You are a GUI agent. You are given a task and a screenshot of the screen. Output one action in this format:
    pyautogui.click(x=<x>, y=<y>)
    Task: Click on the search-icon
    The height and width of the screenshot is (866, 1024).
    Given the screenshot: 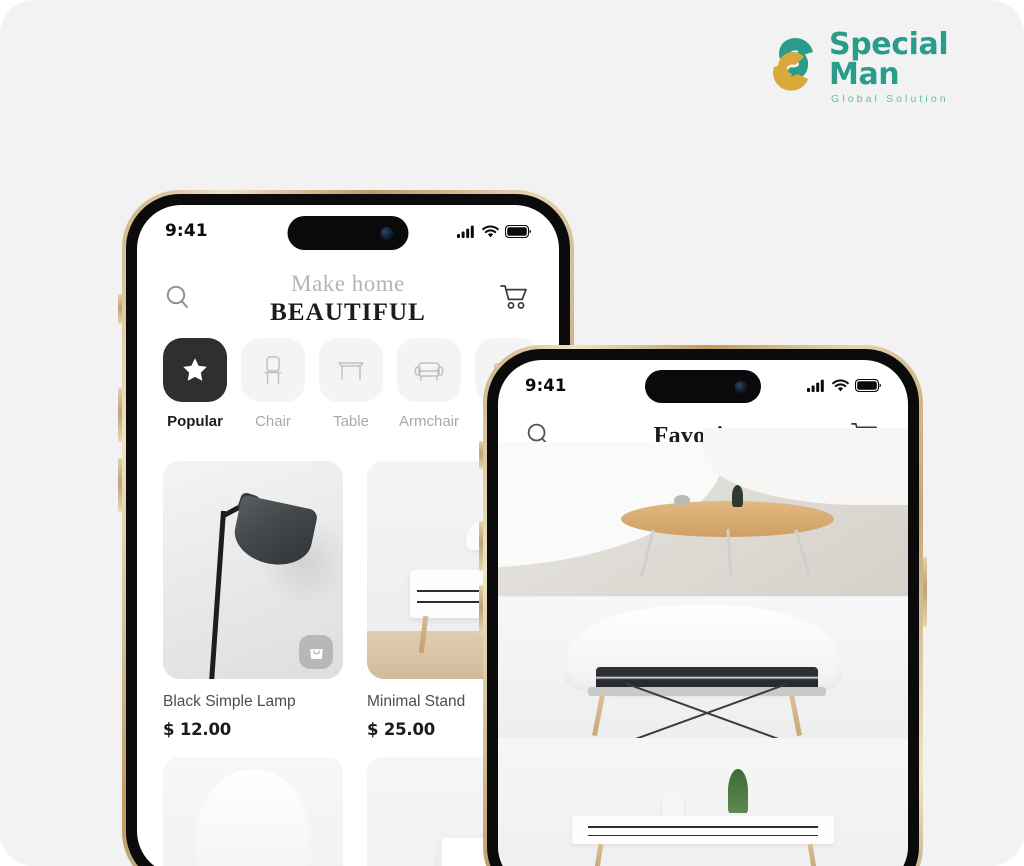 What is the action you would take?
    pyautogui.click(x=177, y=296)
    